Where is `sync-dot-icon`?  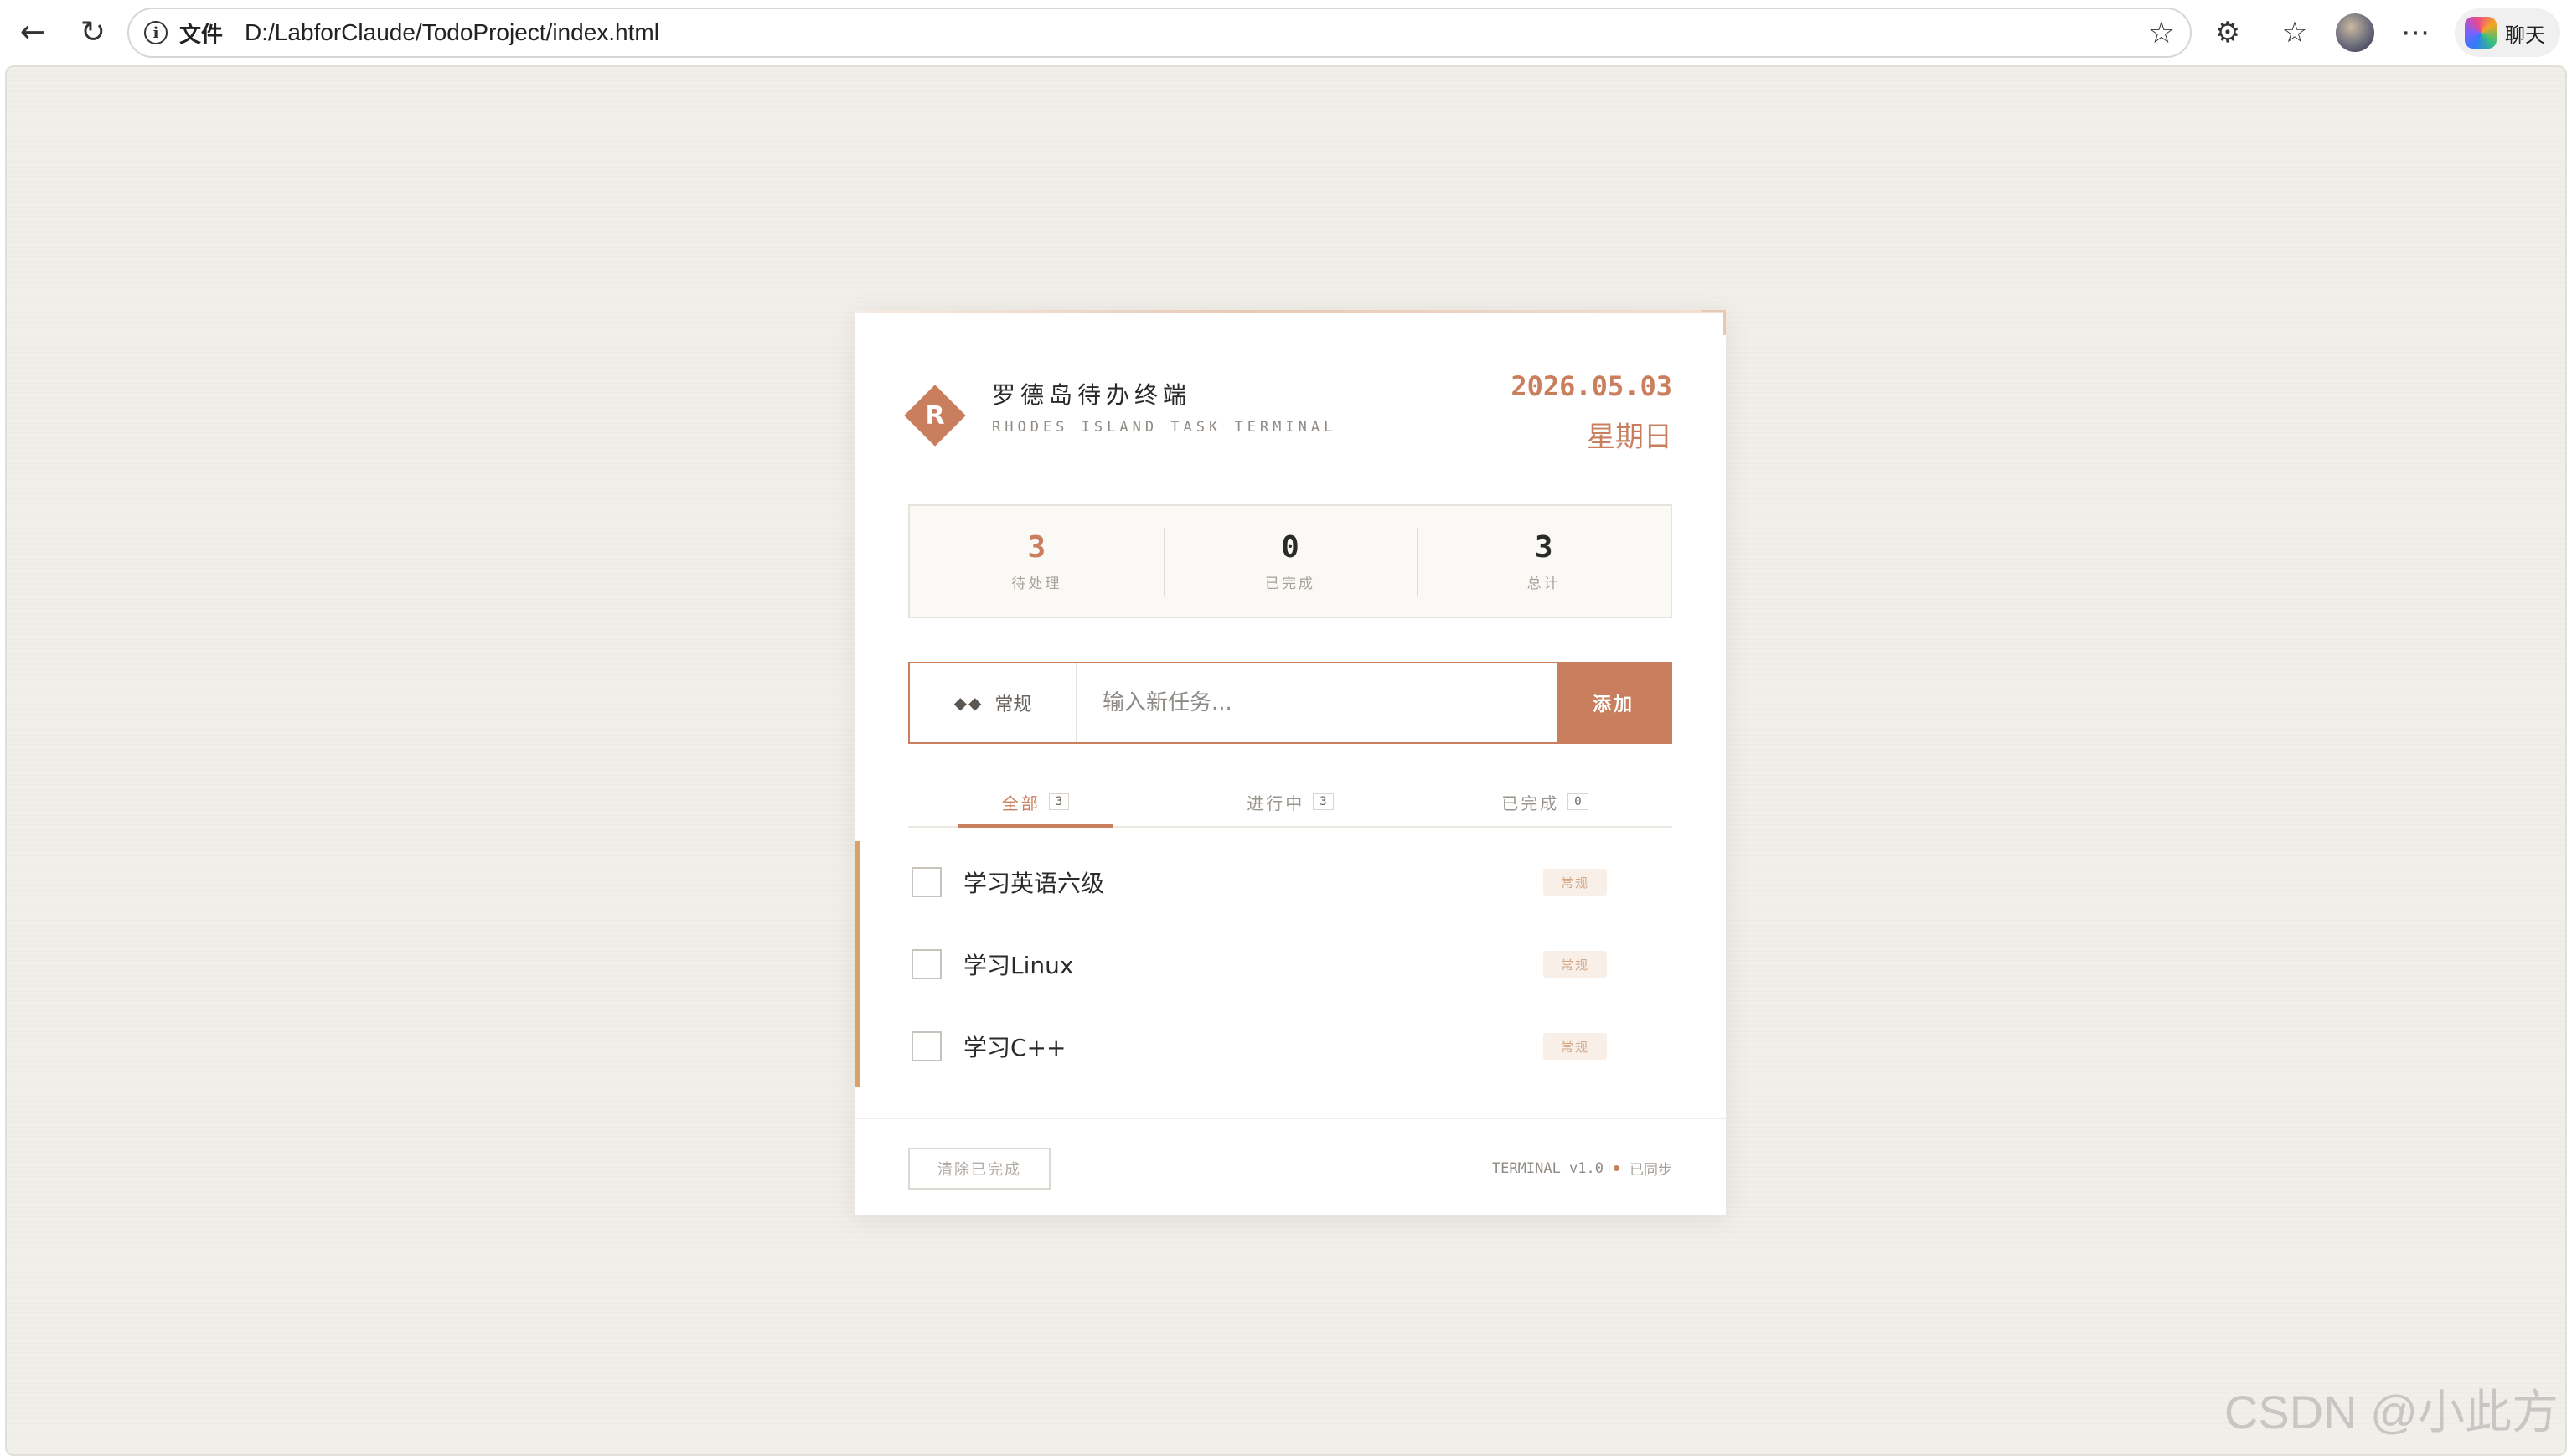
sync-dot-icon is located at coordinates (1616, 1168).